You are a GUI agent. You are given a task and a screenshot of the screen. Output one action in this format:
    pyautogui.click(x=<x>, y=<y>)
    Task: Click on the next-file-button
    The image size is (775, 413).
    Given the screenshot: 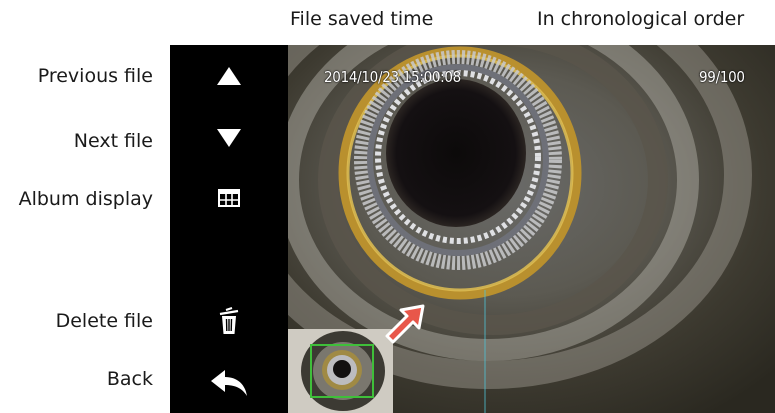 What is the action you would take?
    pyautogui.click(x=229, y=138)
    